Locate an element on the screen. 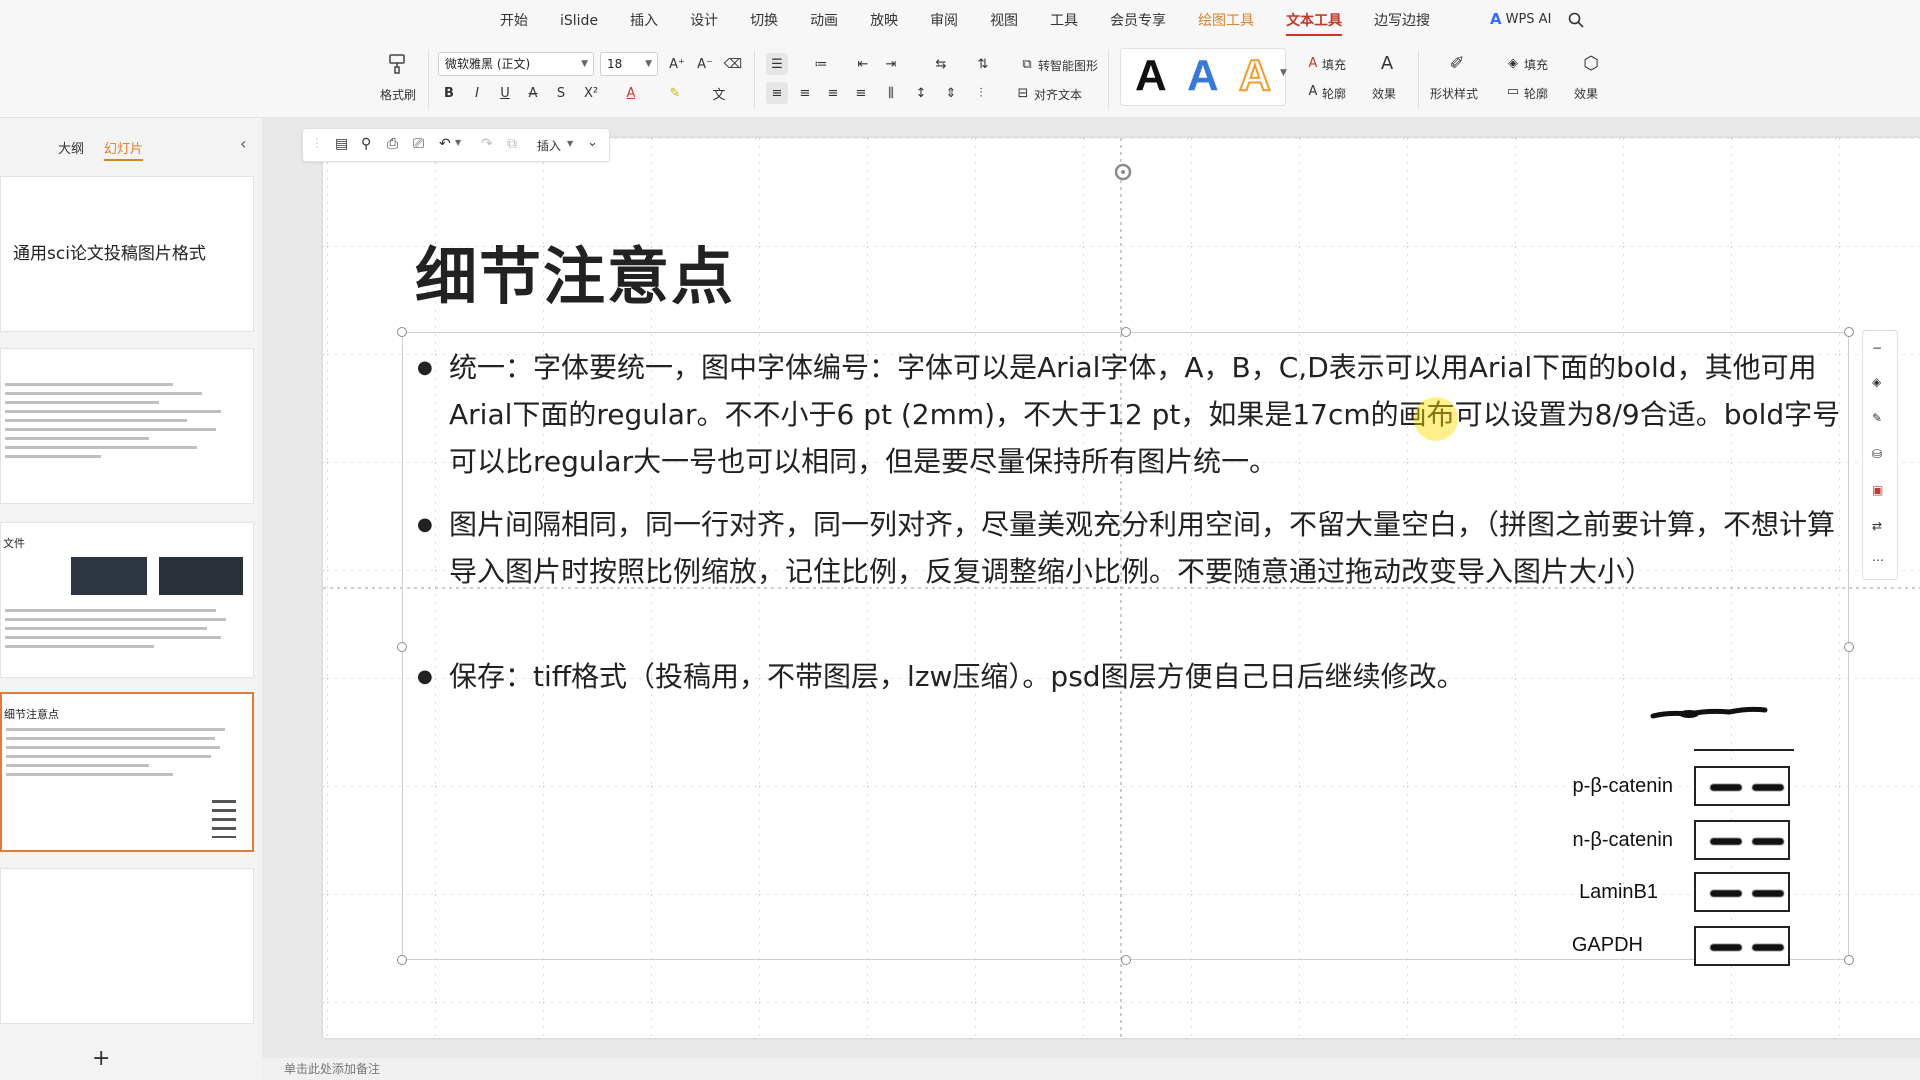 This screenshot has width=1920, height=1080. strikethrough-icon: A is located at coordinates (533, 93).